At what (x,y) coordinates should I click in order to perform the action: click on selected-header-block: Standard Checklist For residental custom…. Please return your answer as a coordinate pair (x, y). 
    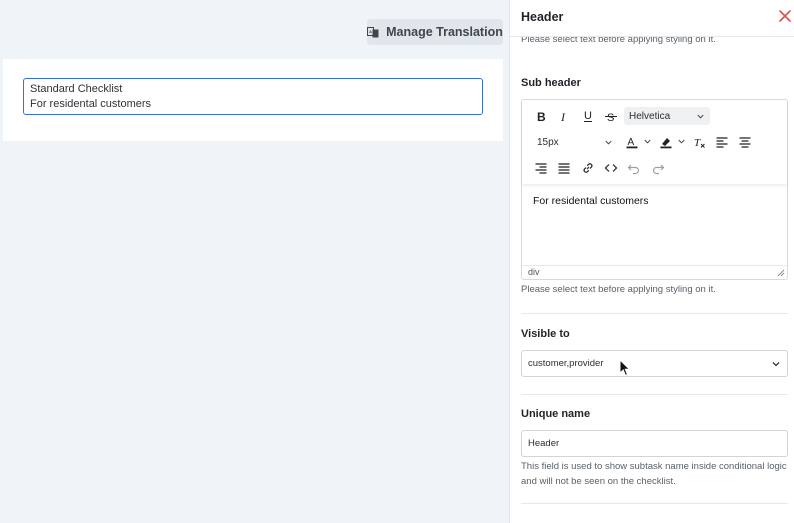
    Looking at the image, I should click on (253, 96).